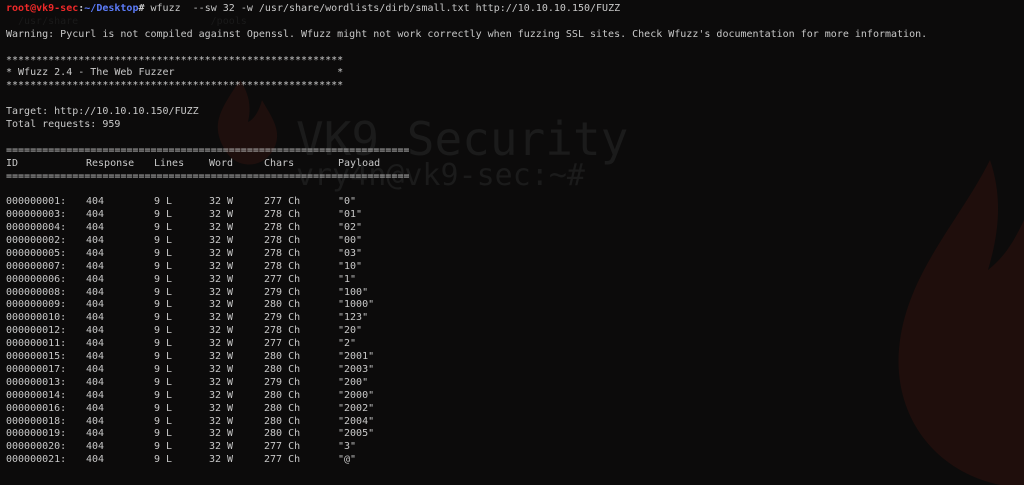 The image size is (1024, 485). What do you see at coordinates (515, 447) in the screenshot?
I see `table-row: 000000020: 404 9 L 32 W 277 Ch "3"` at bounding box center [515, 447].